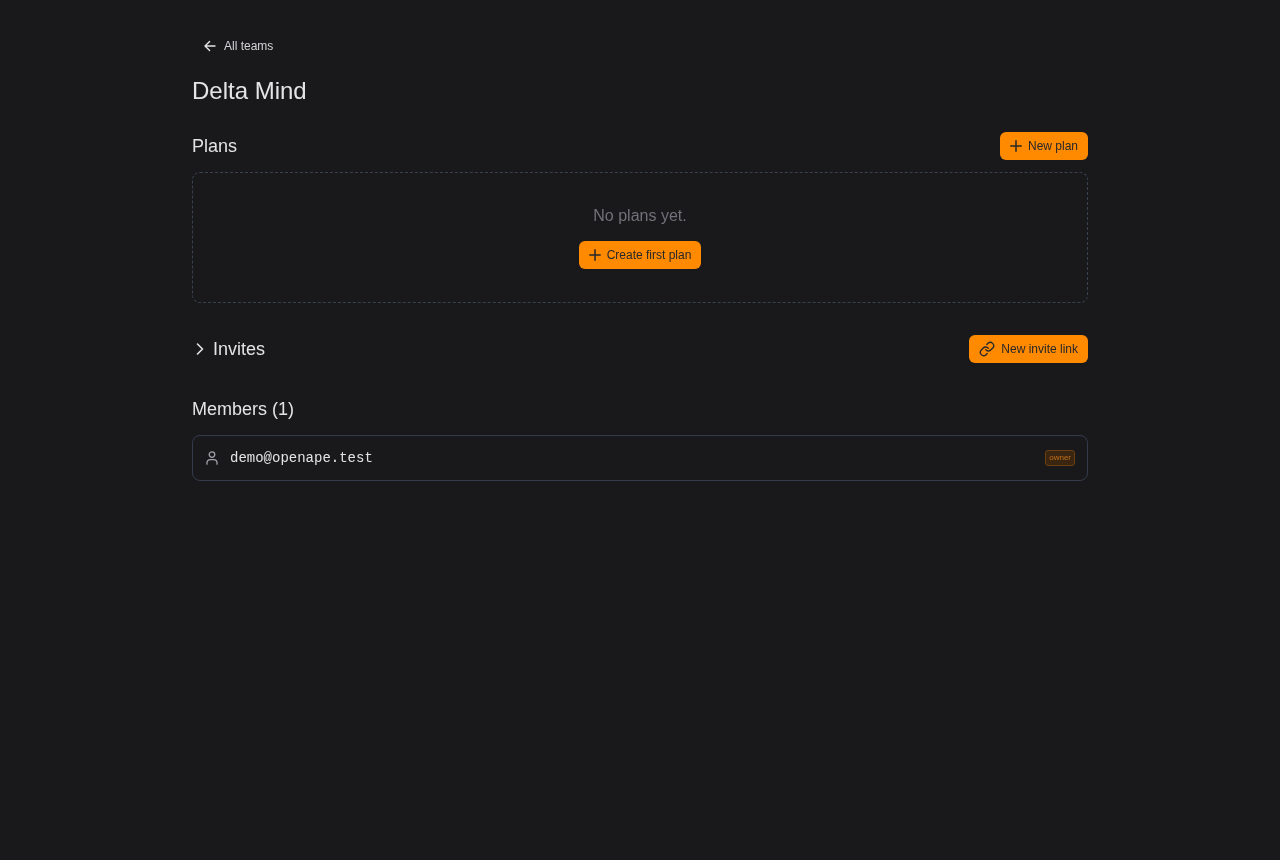  I want to click on role-badge: owner, so click(1060, 458).